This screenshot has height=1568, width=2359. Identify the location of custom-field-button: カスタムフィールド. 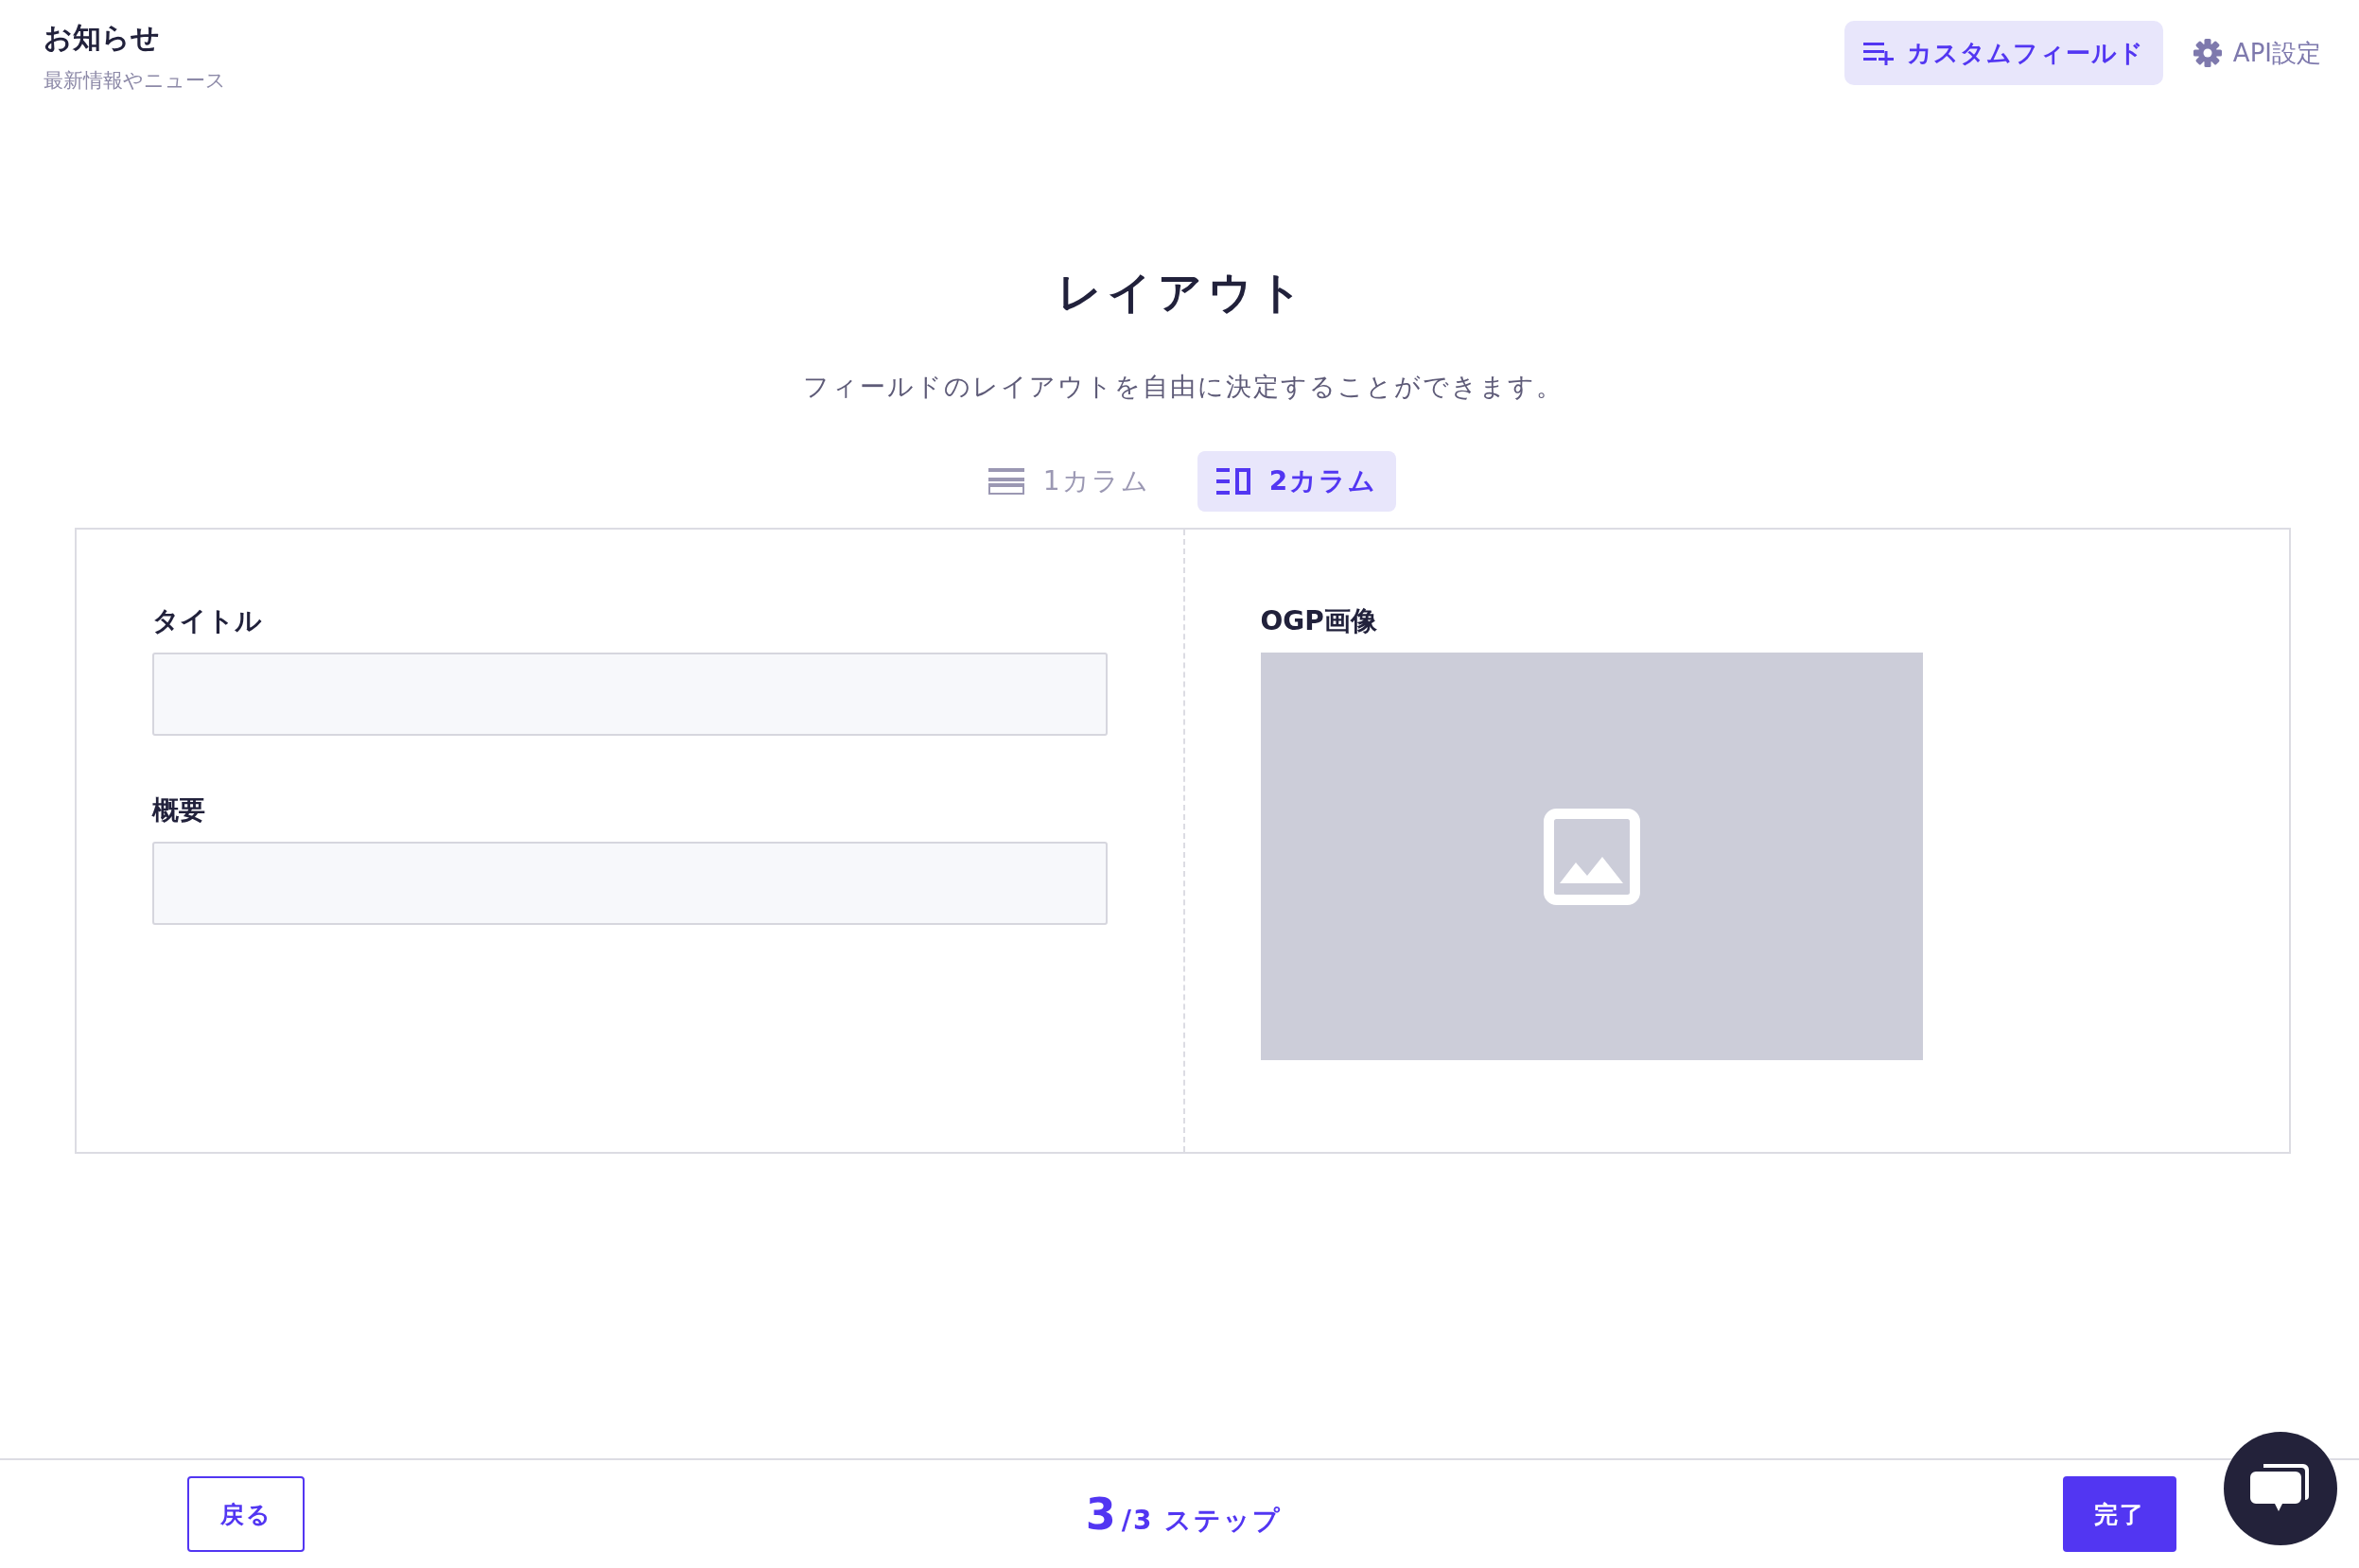
(2004, 53).